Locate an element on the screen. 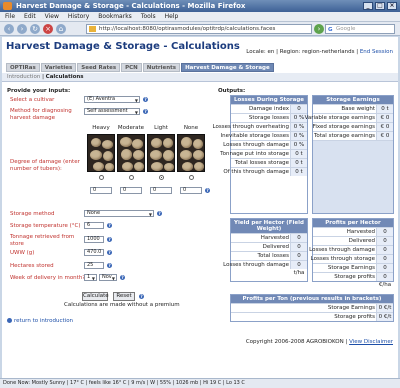 Image resolution: width=400 pixels, height=388 pixels. tab-harvest-damage-storage: Harvest Damage & Storage is located at coordinates (227, 67).